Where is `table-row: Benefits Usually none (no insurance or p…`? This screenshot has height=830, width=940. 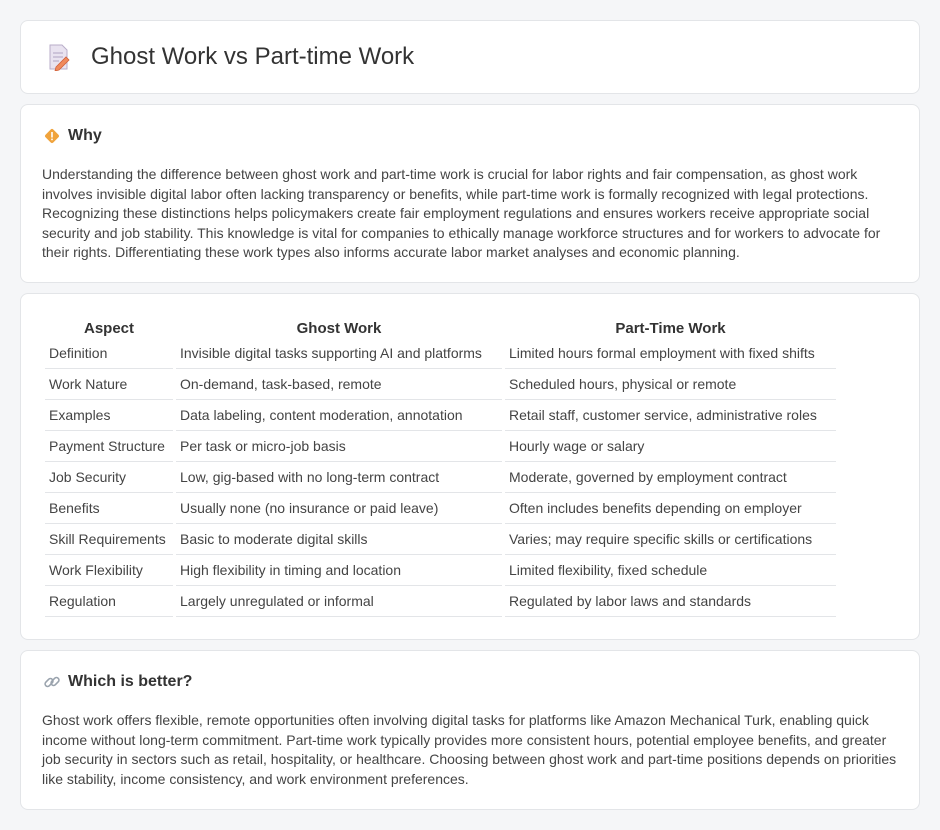
table-row: Benefits Usually none (no insurance or p… is located at coordinates (440, 508).